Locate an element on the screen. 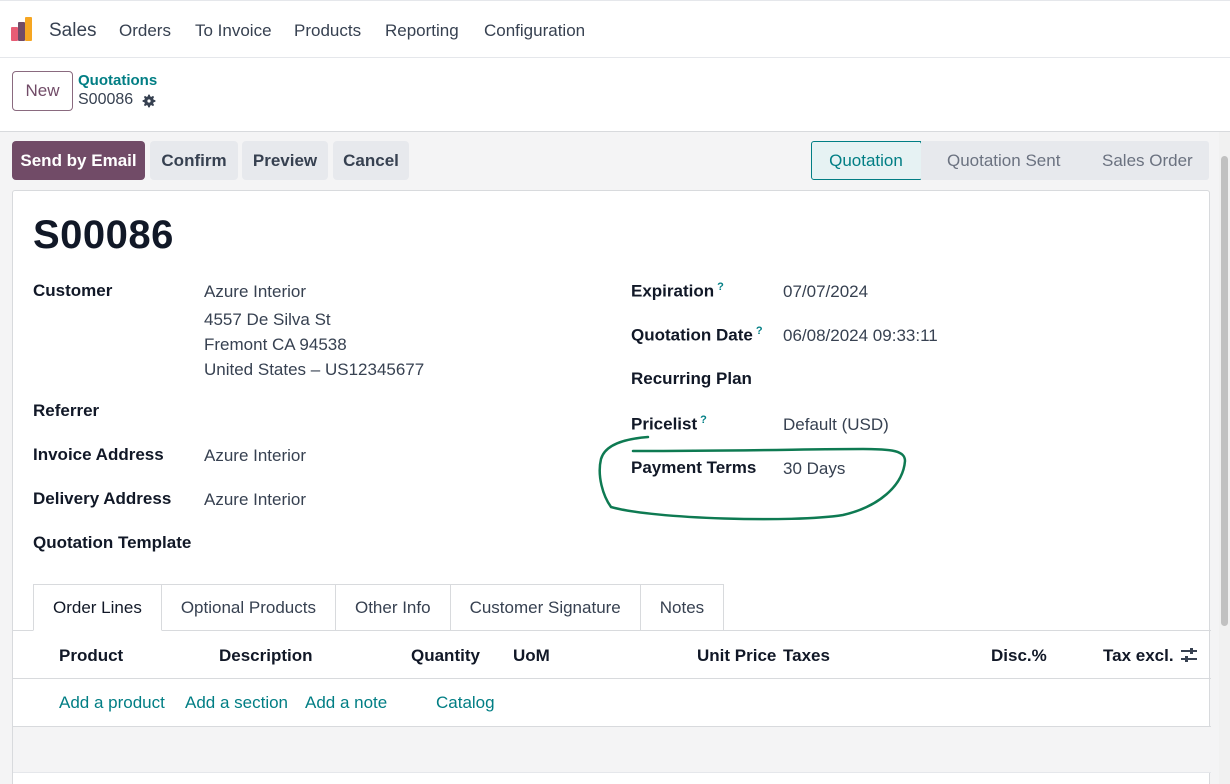 The image size is (1230, 784). add-note-link: Add a note is located at coordinates (346, 703).